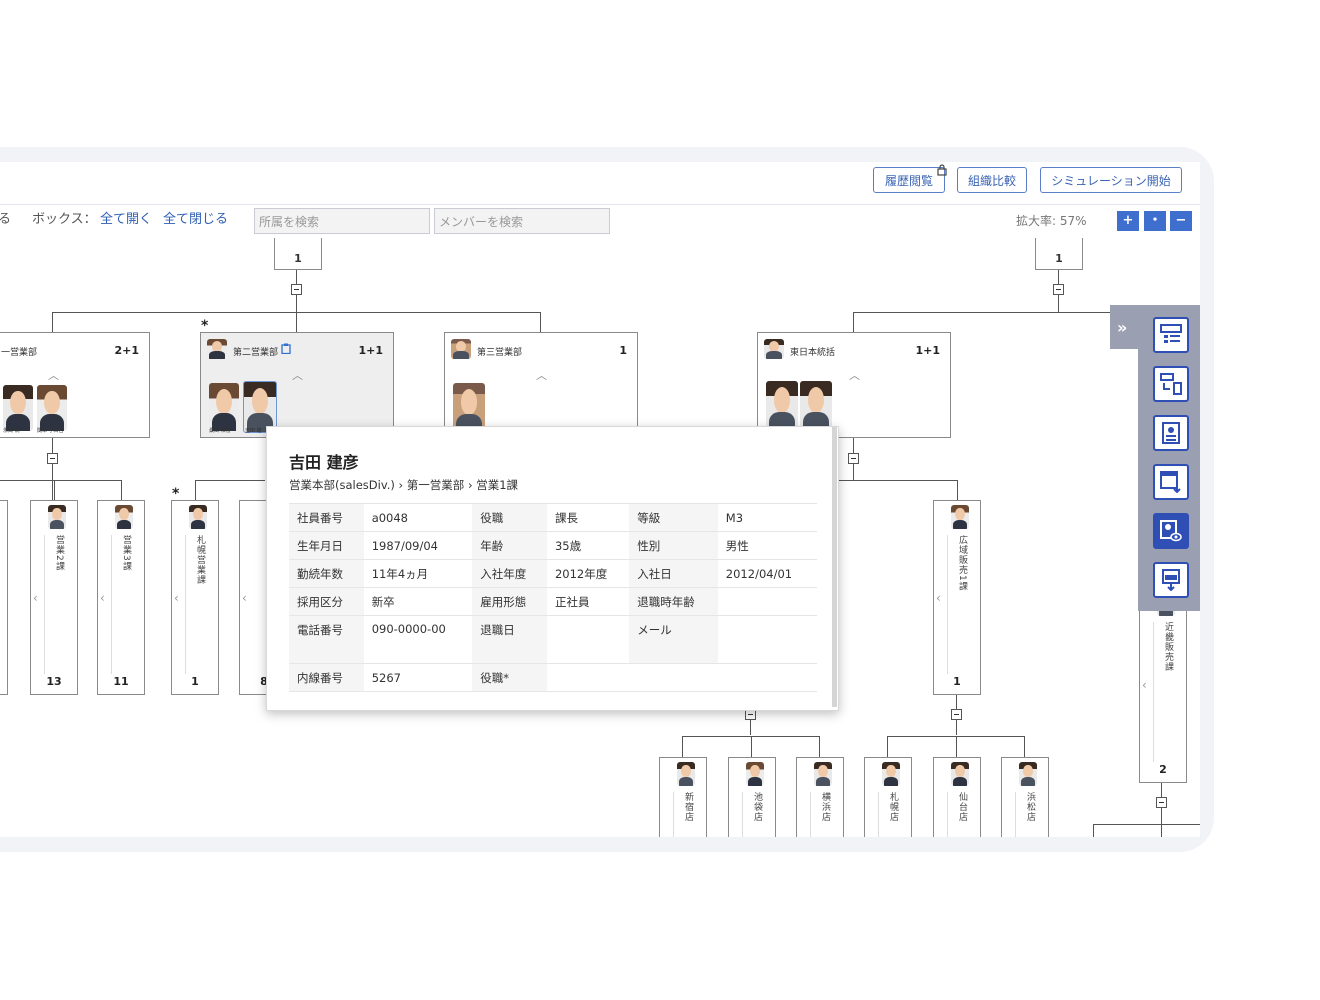 The height and width of the screenshot is (1000, 1320). Describe the element at coordinates (286, 348) in the screenshot. I see `clipboard-icon` at that location.